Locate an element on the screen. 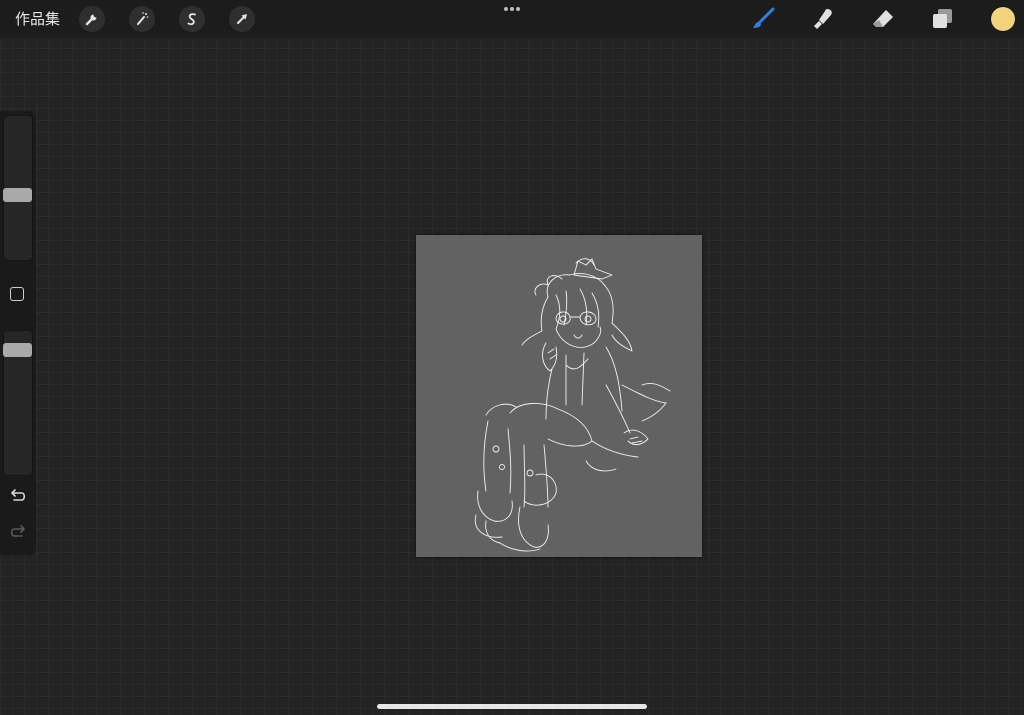 The width and height of the screenshot is (1024, 715). eraser-button is located at coordinates (883, 19).